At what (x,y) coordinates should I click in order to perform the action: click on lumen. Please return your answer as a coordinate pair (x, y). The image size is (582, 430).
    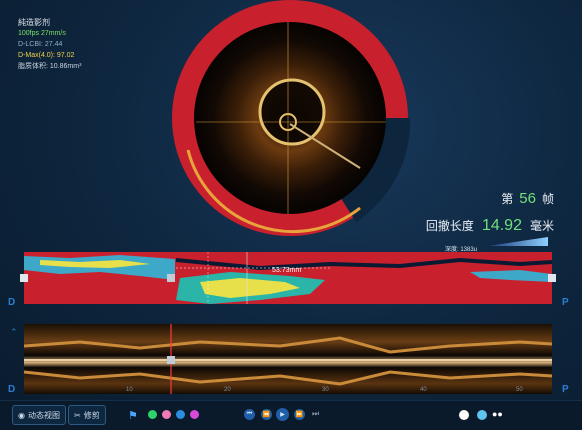
    Looking at the image, I should click on (292, 112).